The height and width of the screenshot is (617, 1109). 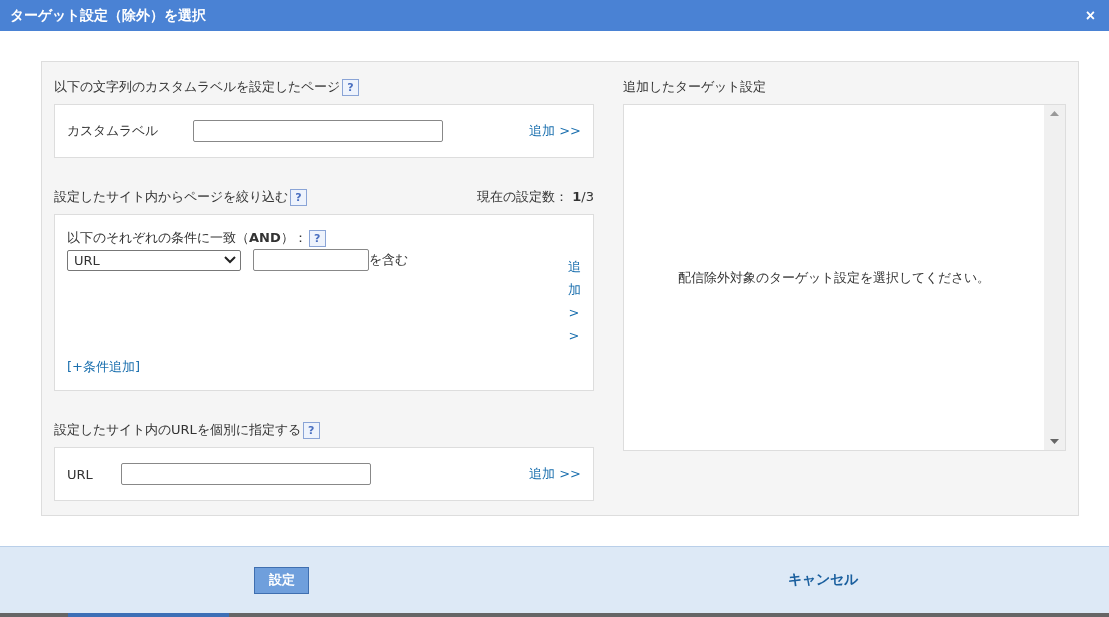 What do you see at coordinates (246, 474) in the screenshot?
I see `url-input` at bounding box center [246, 474].